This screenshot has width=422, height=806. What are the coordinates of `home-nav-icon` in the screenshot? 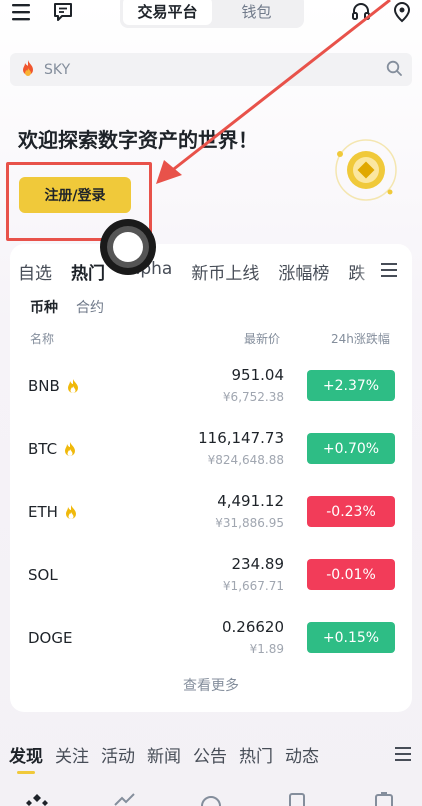 It's located at (37, 799).